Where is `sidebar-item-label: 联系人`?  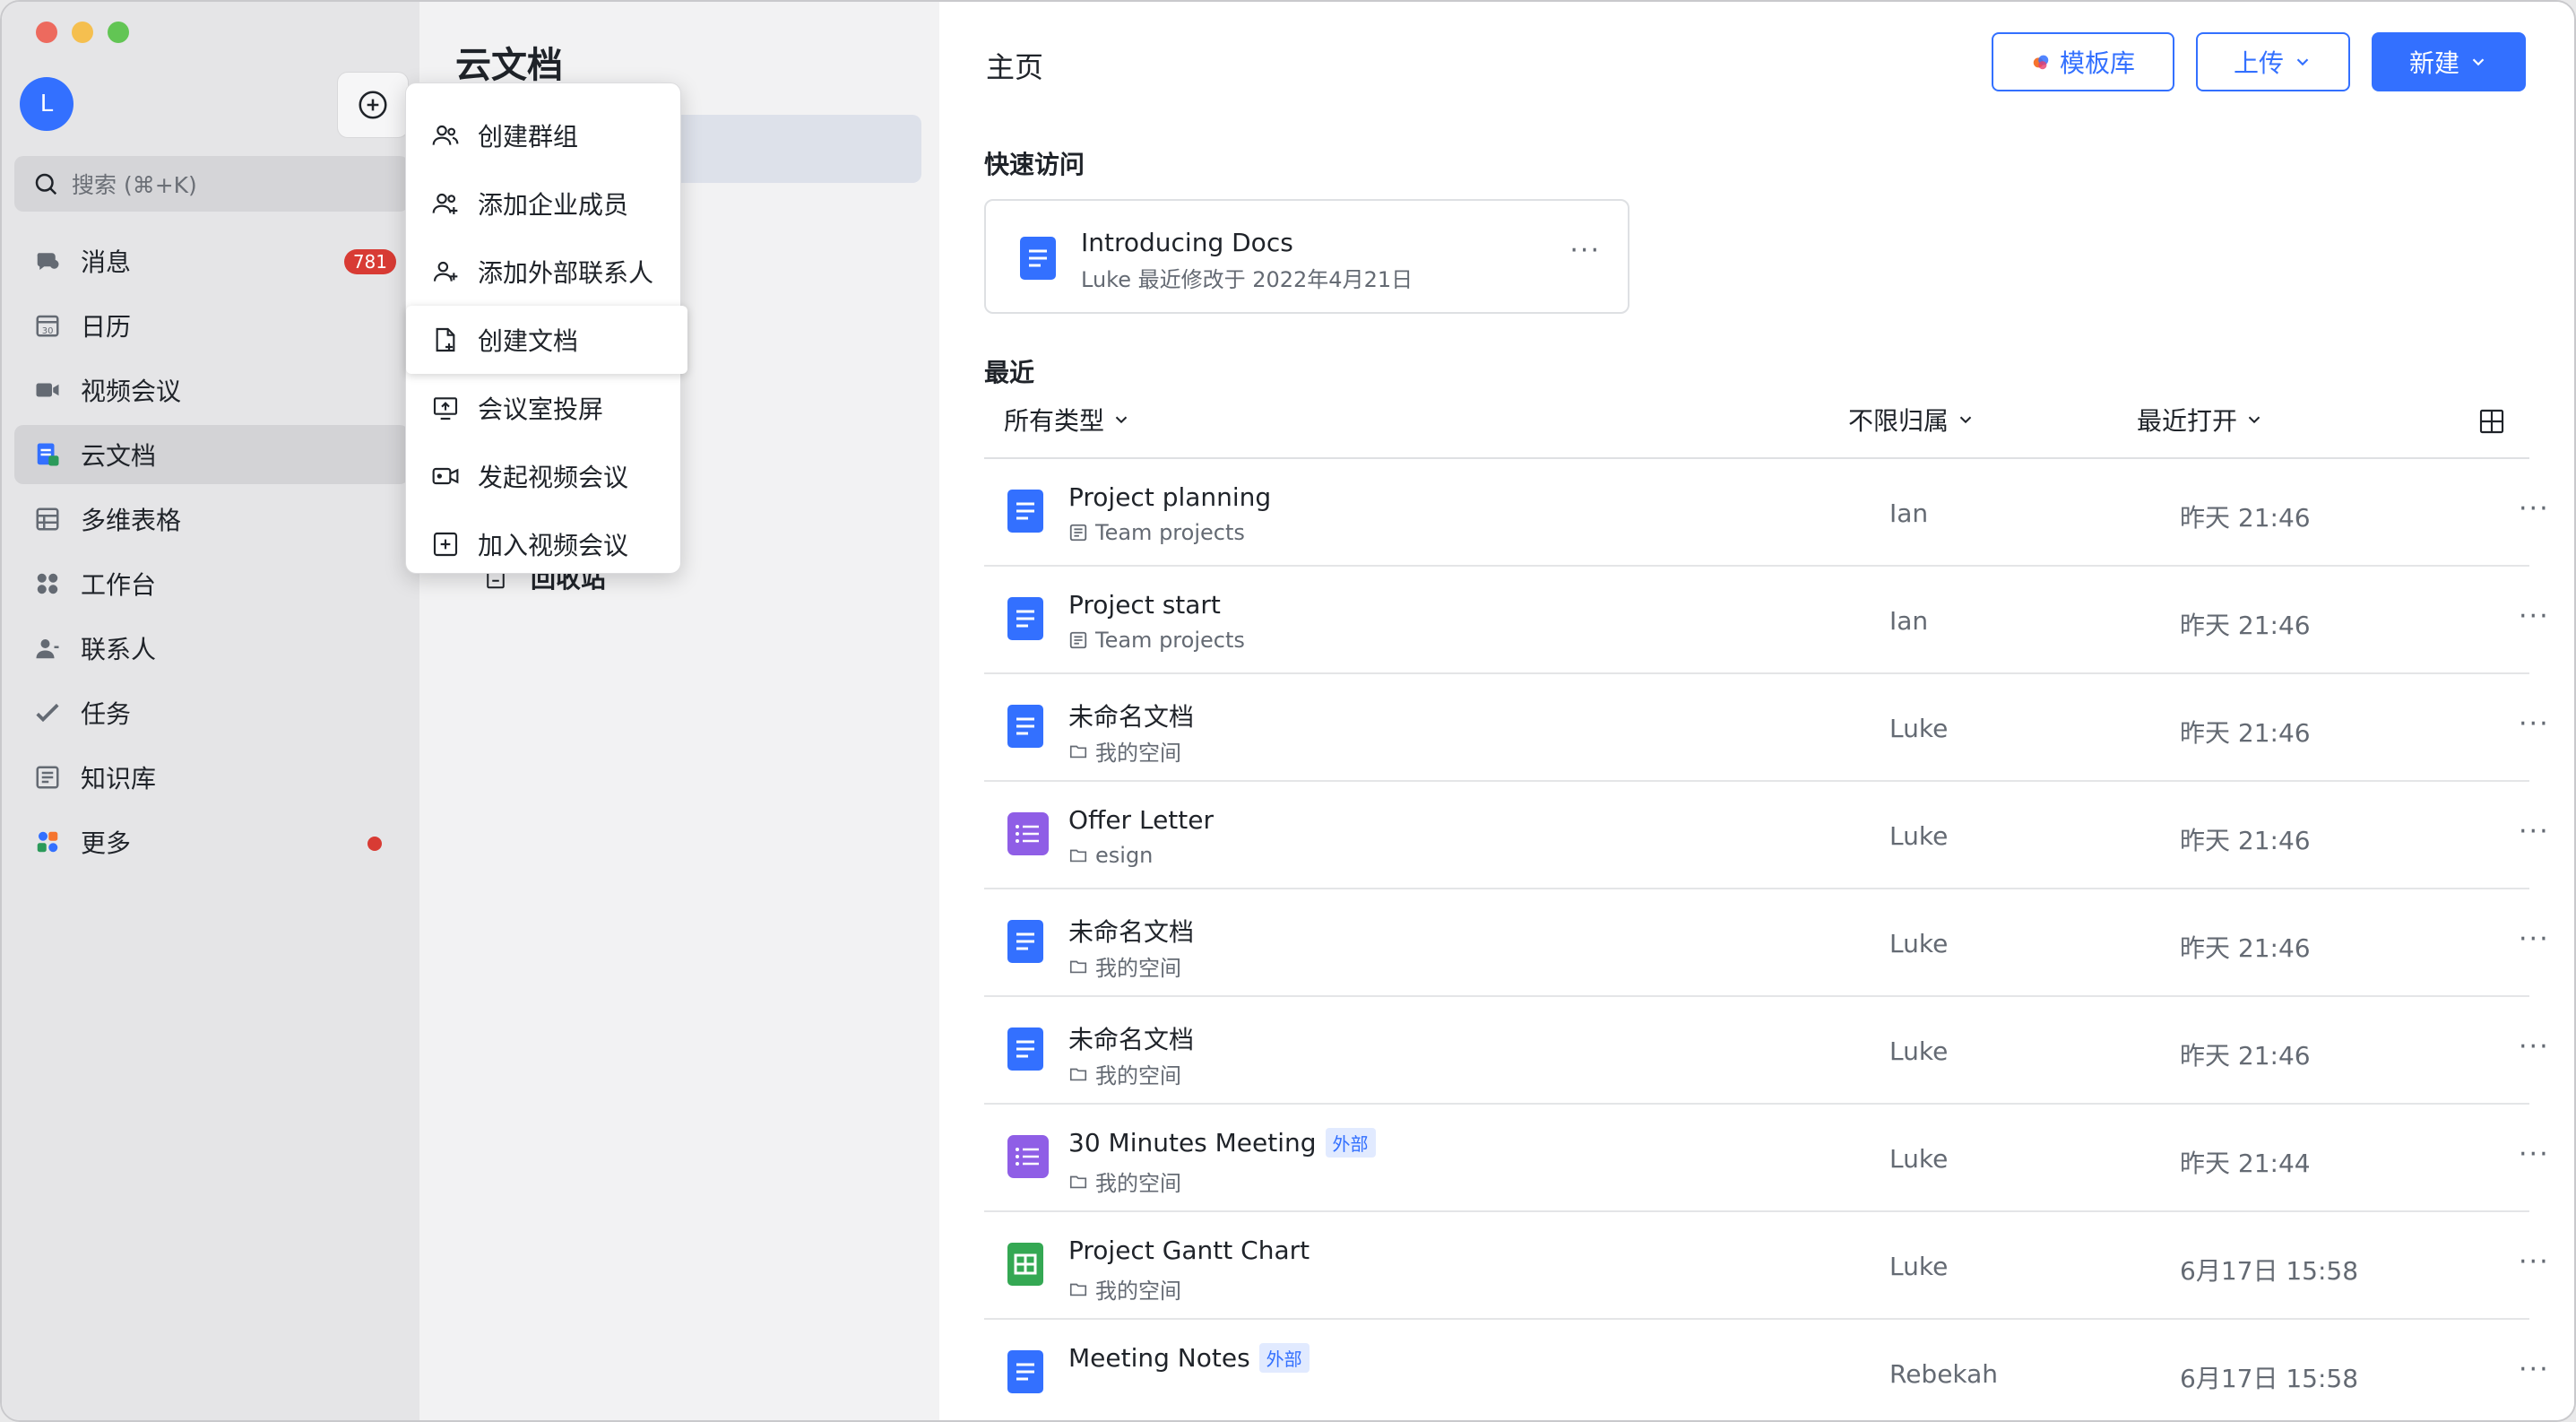
sidebar-item-label: 联系人 is located at coordinates (119, 649).